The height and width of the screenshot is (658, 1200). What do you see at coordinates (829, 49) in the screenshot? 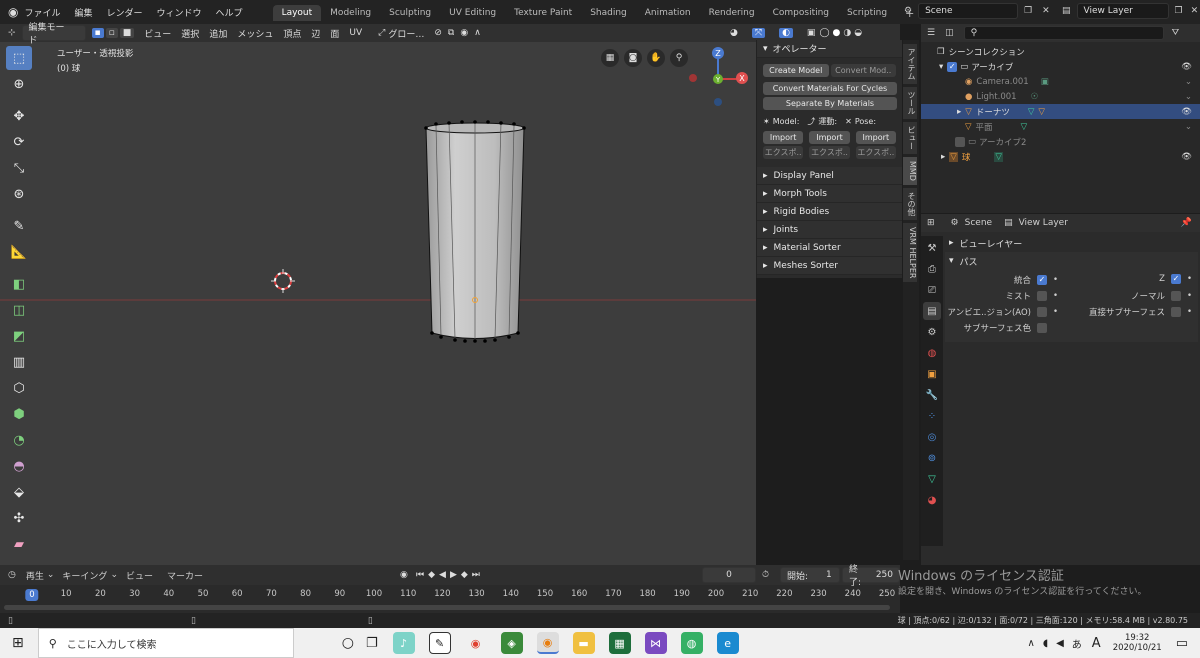
I see `operator-header: ▾ オペレーター` at bounding box center [829, 49].